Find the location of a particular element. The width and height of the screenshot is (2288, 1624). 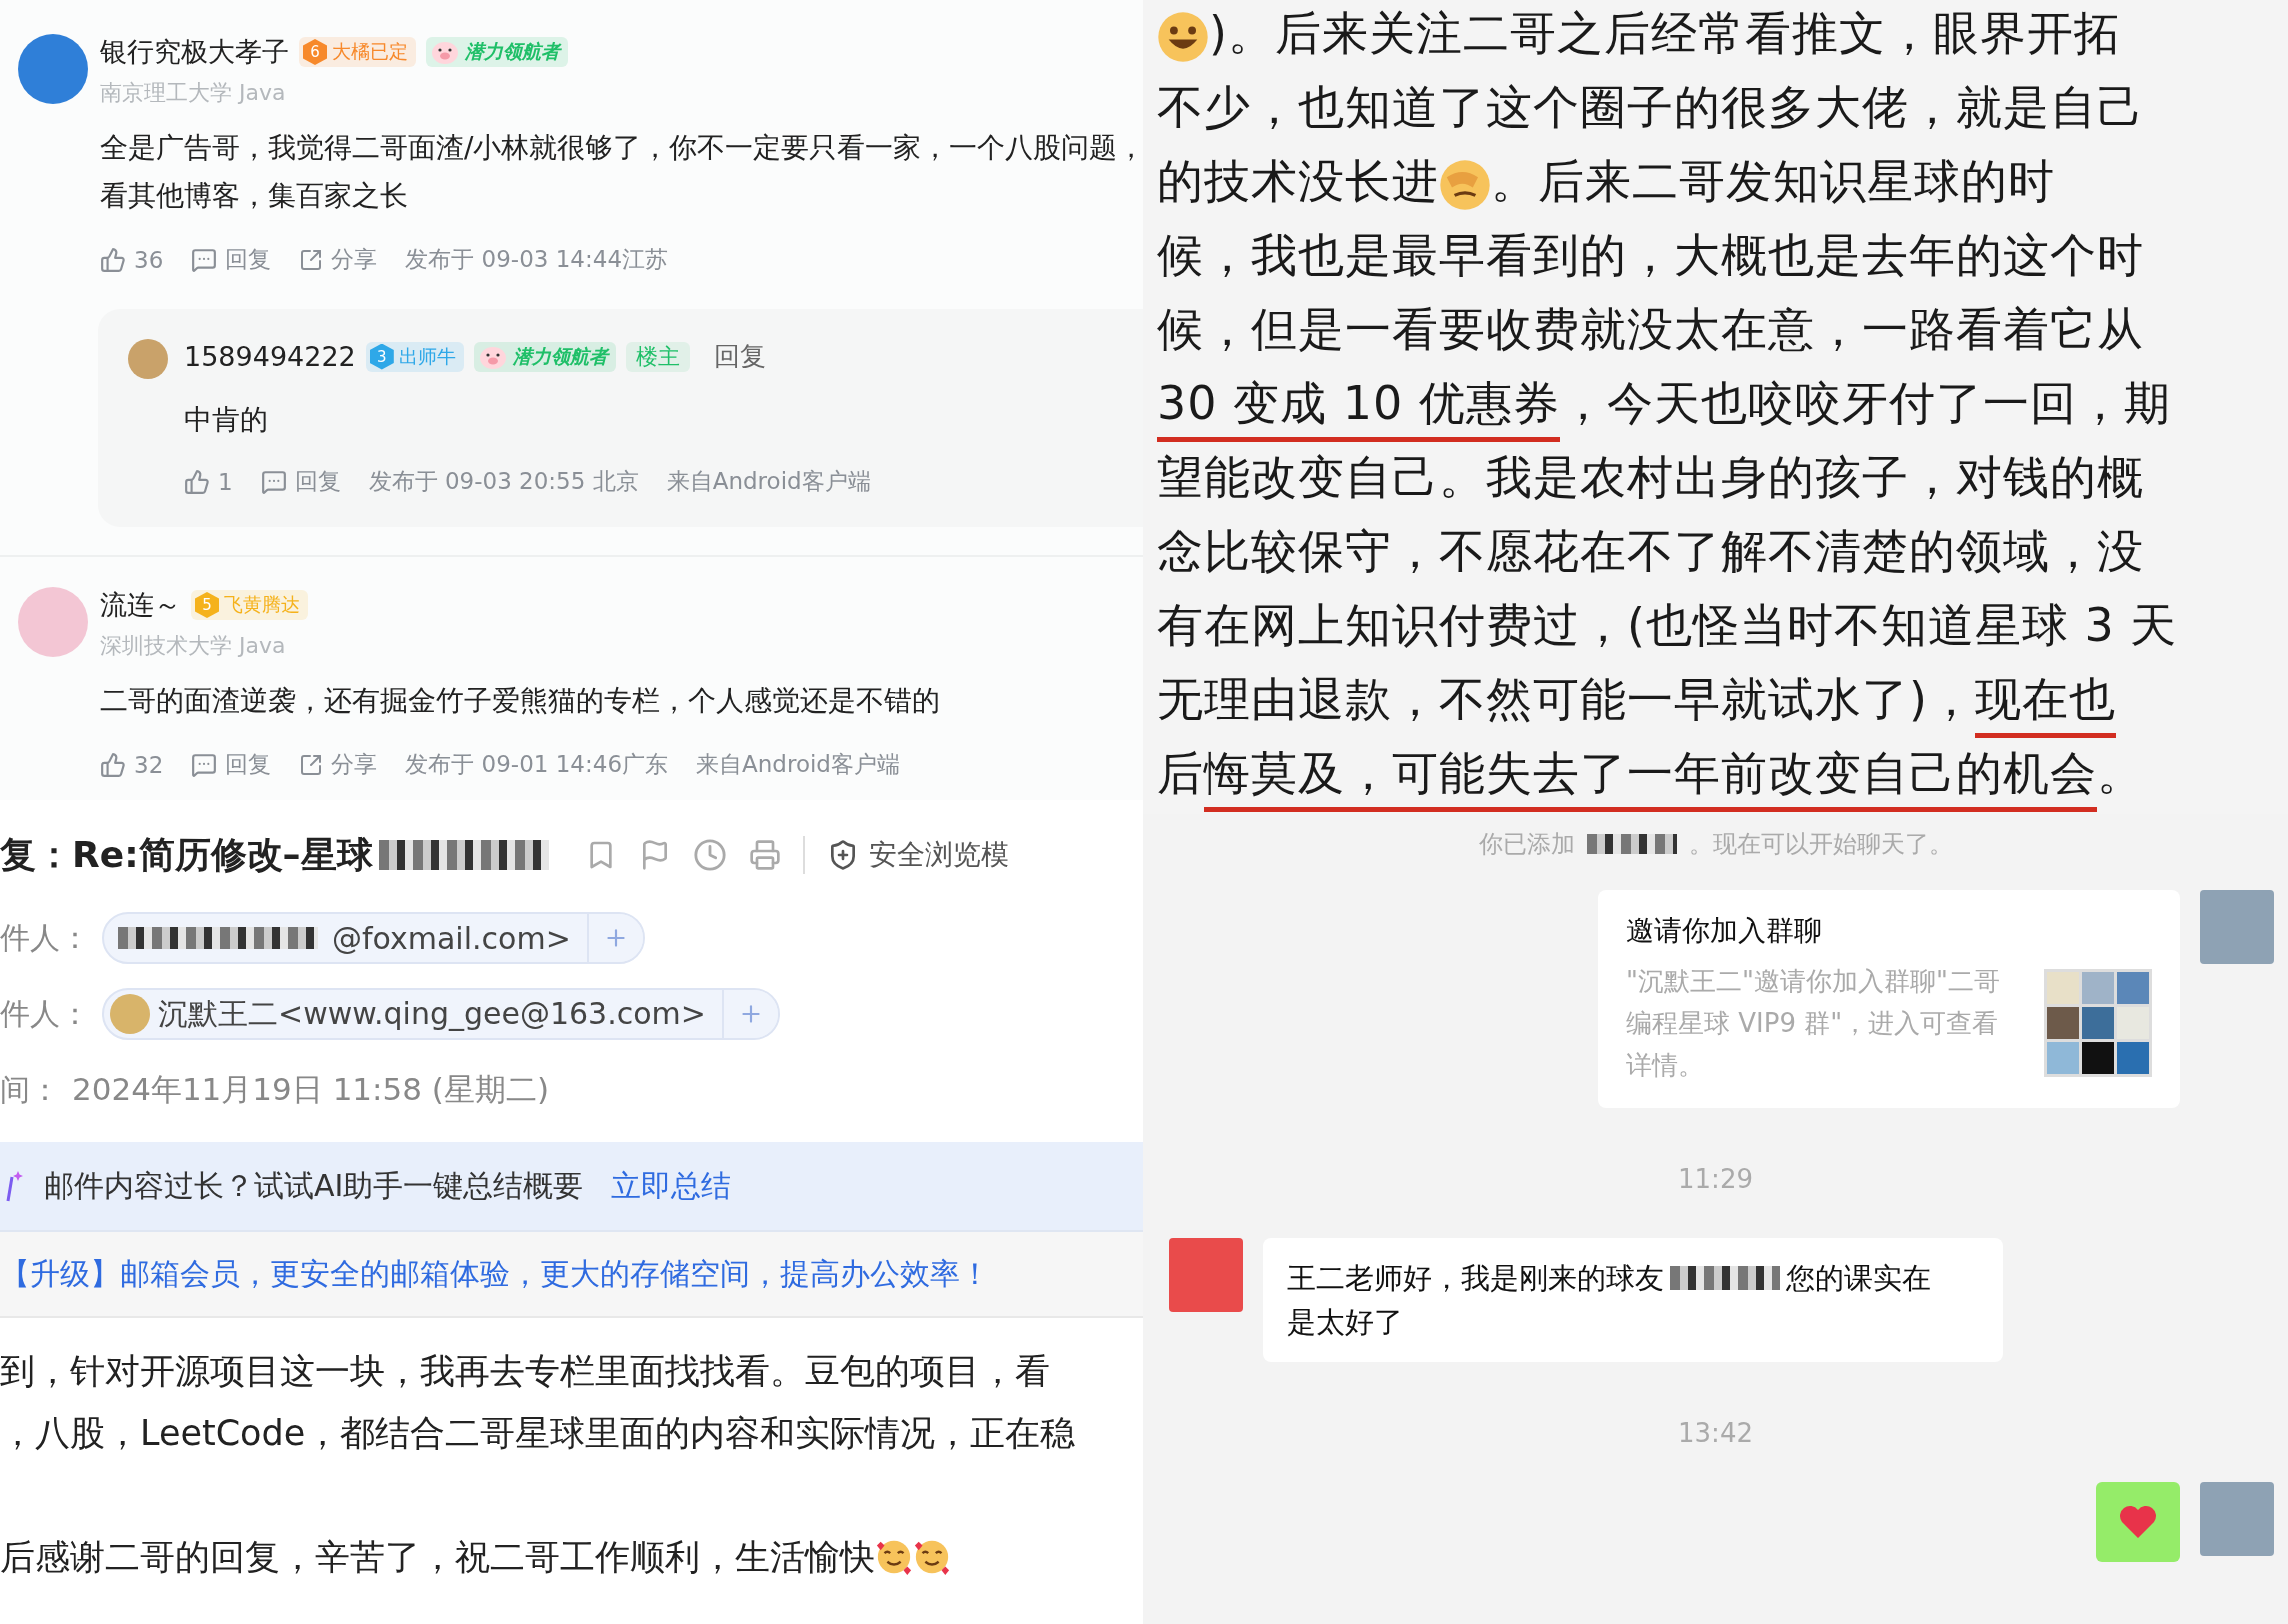

post-text: 无理由退款，不然可能一早就试水了)， is located at coordinates (1566, 699).